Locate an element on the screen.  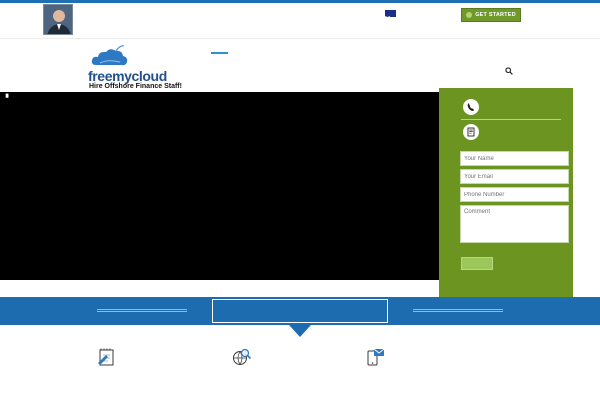
cloud-swirl-icon is located at coordinates (109, 55).